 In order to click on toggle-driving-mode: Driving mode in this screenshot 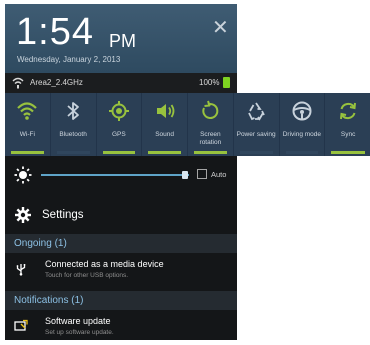, I will do `click(303, 124)`.